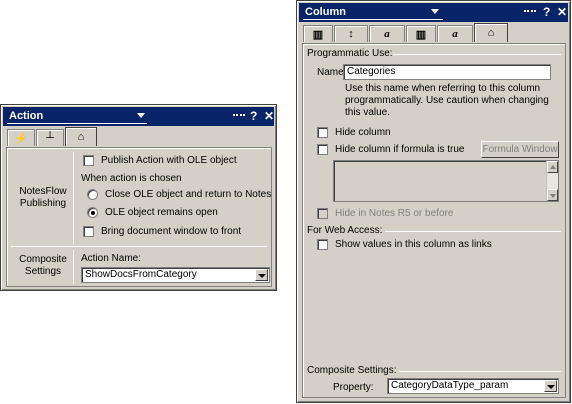 This screenshot has height=404, width=572. I want to click on composite-settings-label: Composite Settings, so click(43, 265).